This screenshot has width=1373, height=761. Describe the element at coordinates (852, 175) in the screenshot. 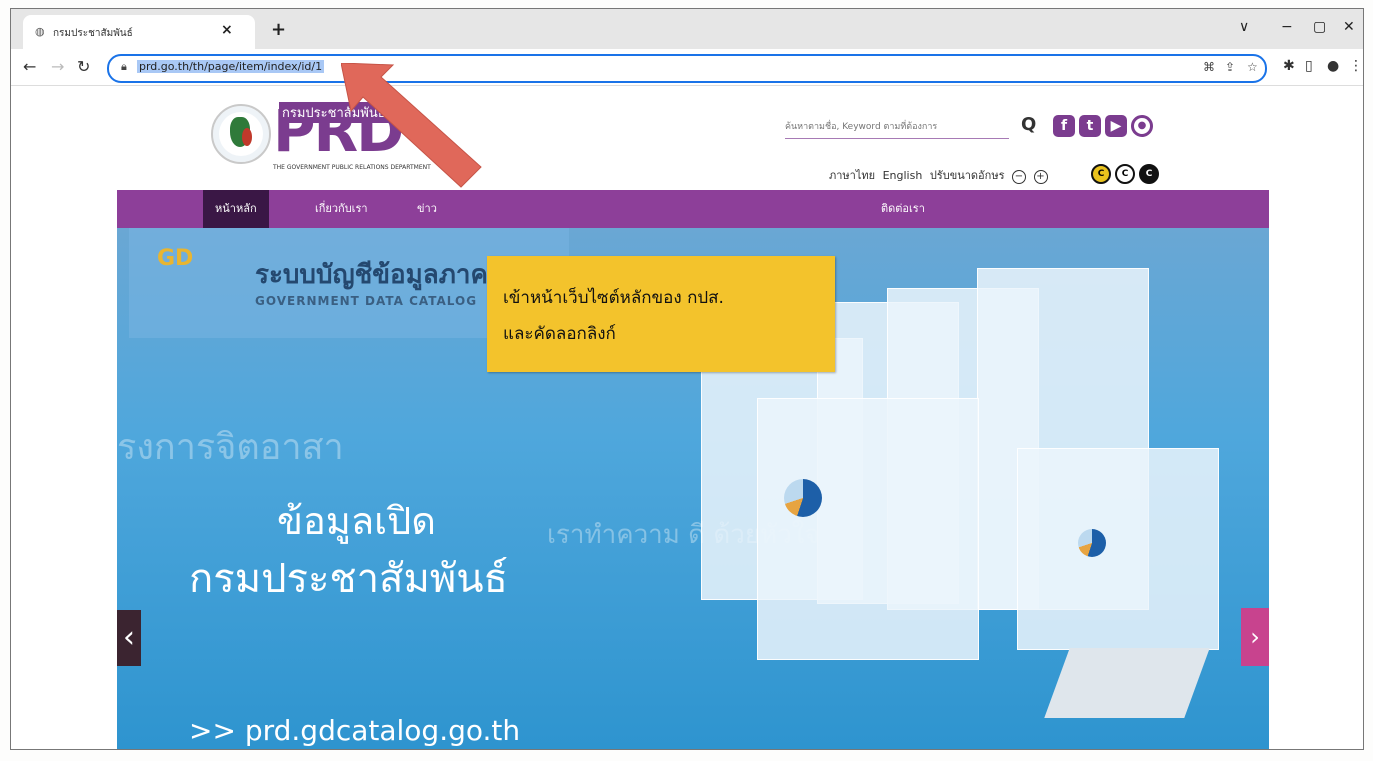

I see `lang-thai-link: ภาษาไทย` at that location.